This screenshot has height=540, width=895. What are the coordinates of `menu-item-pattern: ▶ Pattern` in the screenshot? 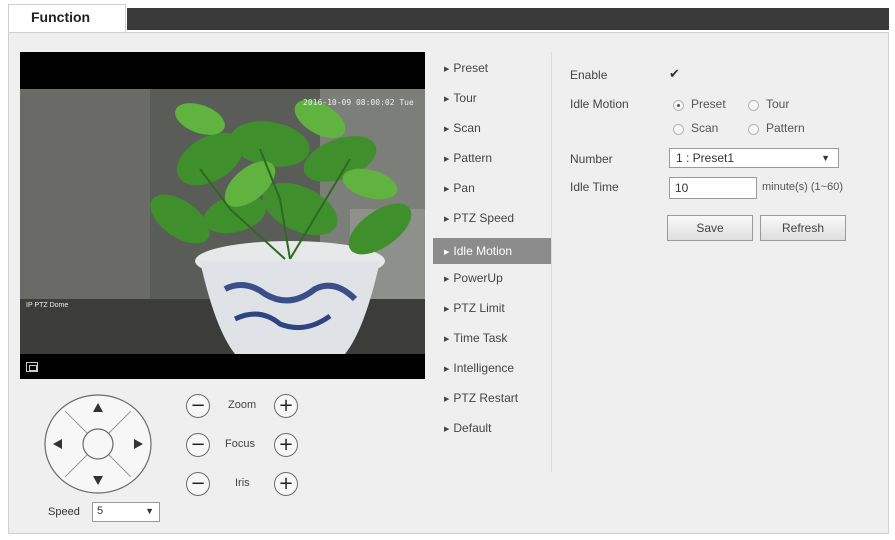 It's located at (492, 161).